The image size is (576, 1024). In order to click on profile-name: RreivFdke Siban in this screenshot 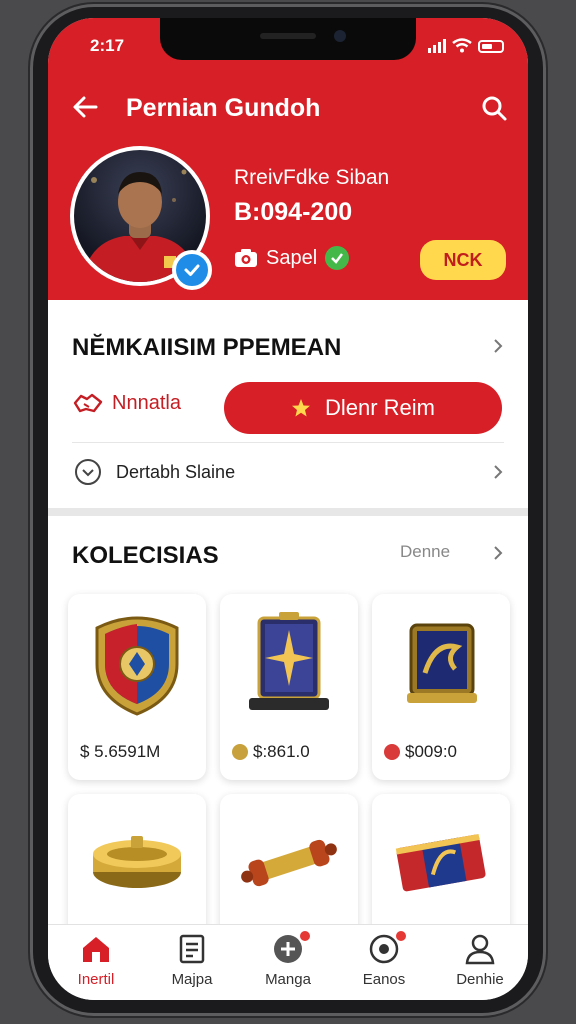, I will do `click(312, 177)`.